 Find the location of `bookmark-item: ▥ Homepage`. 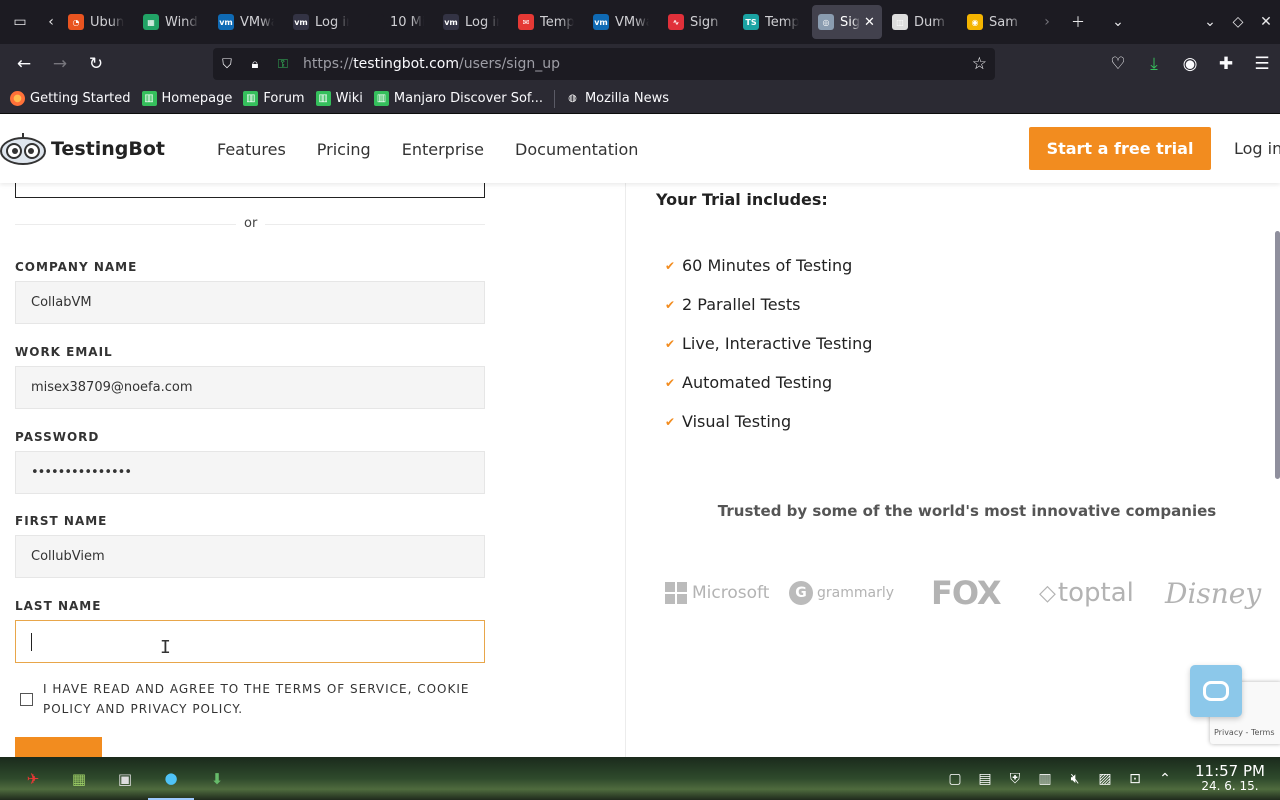

bookmark-item: ▥ Homepage is located at coordinates (187, 98).